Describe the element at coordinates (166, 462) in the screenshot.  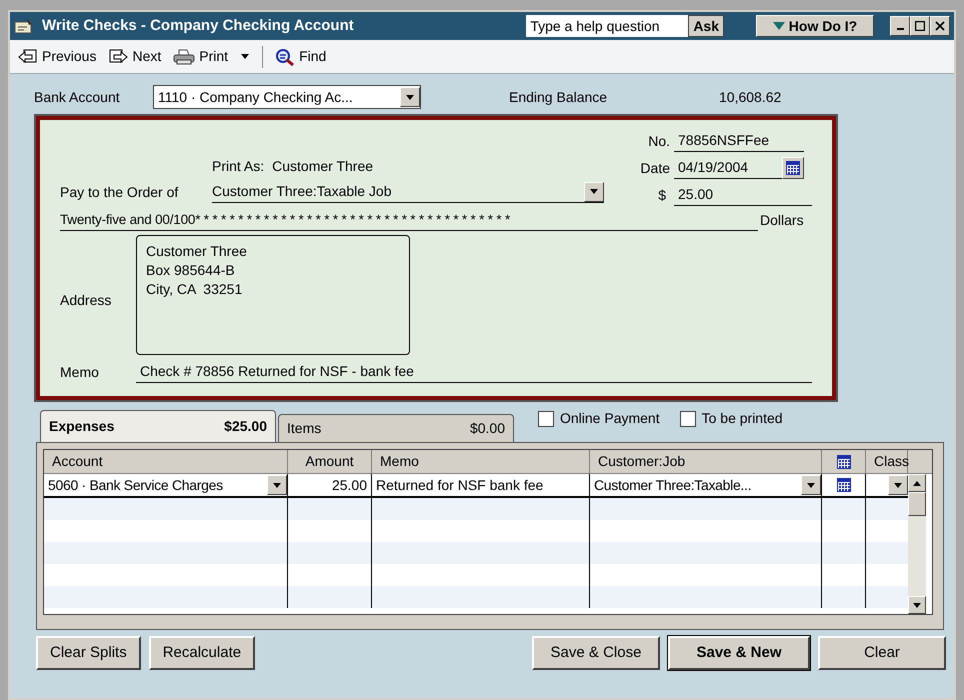
I see `column-header: Account` at that location.